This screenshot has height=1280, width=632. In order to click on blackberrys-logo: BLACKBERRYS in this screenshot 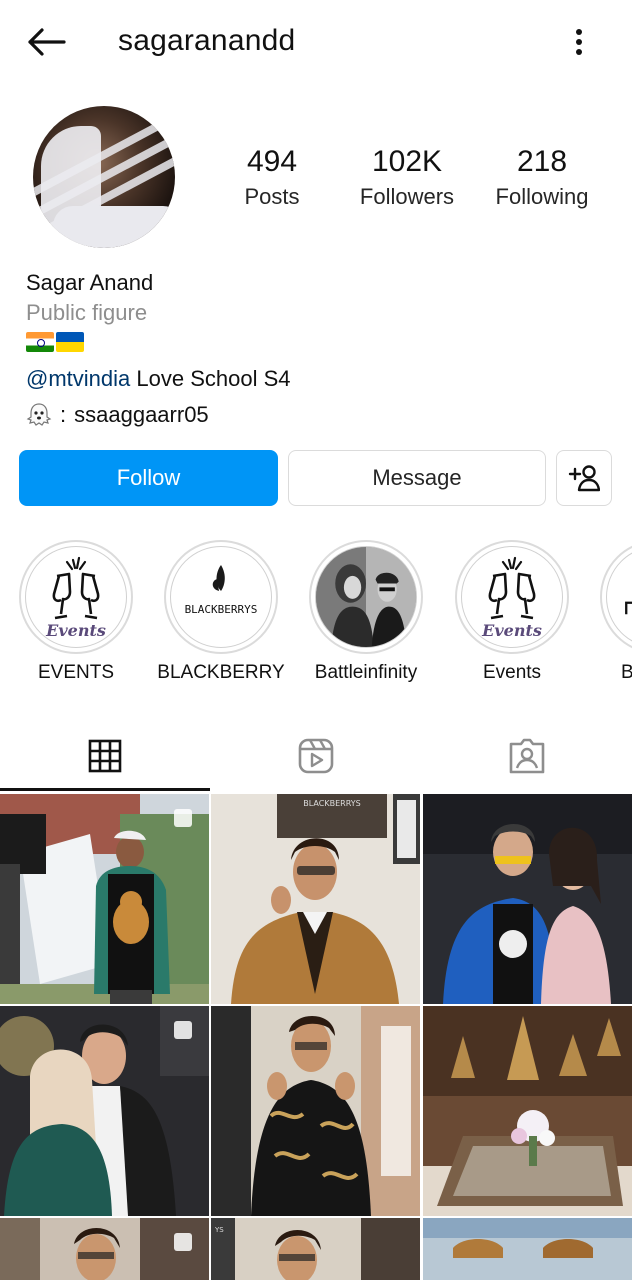, I will do `click(221, 597)`.